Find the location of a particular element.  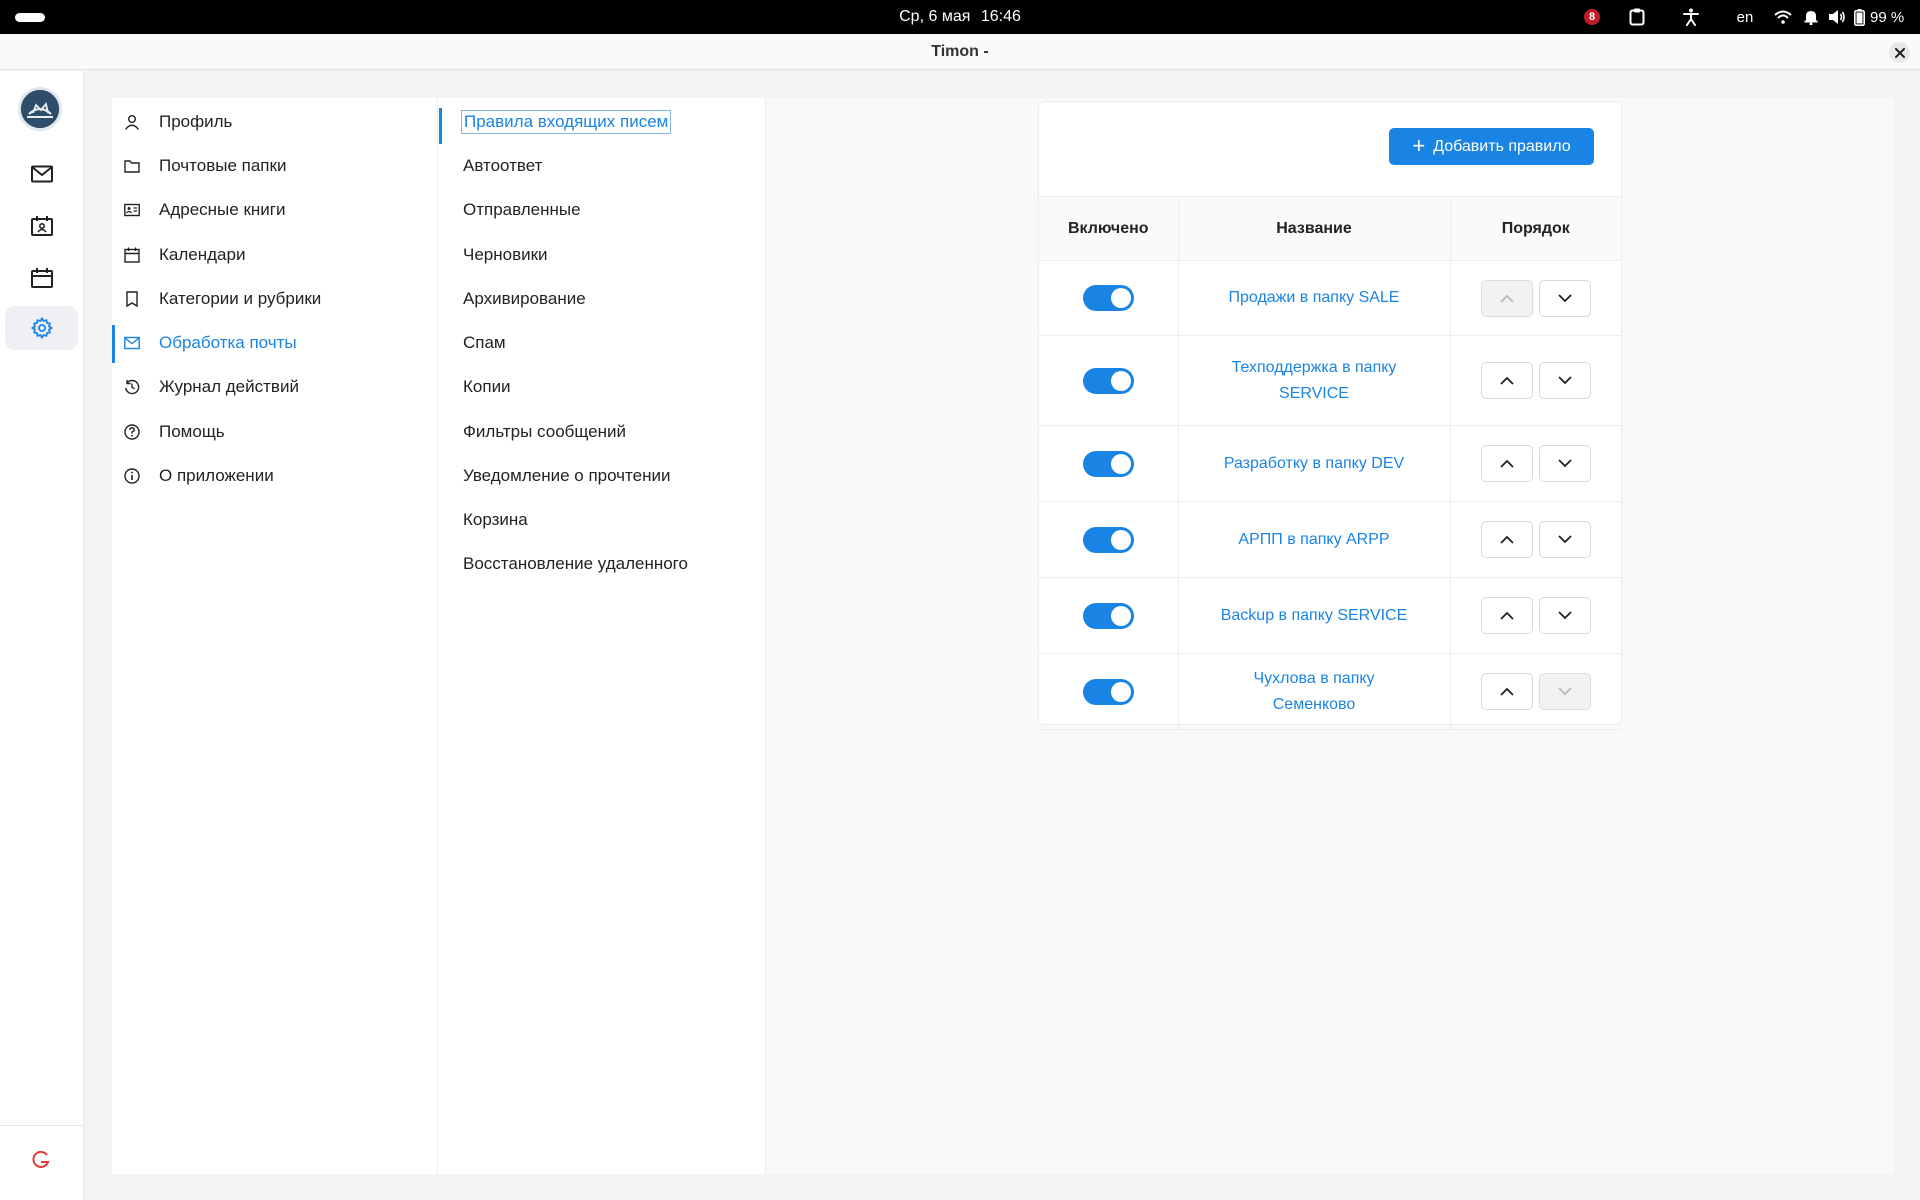

rules-table-header: Включено Название Порядок is located at coordinates (1330, 228).